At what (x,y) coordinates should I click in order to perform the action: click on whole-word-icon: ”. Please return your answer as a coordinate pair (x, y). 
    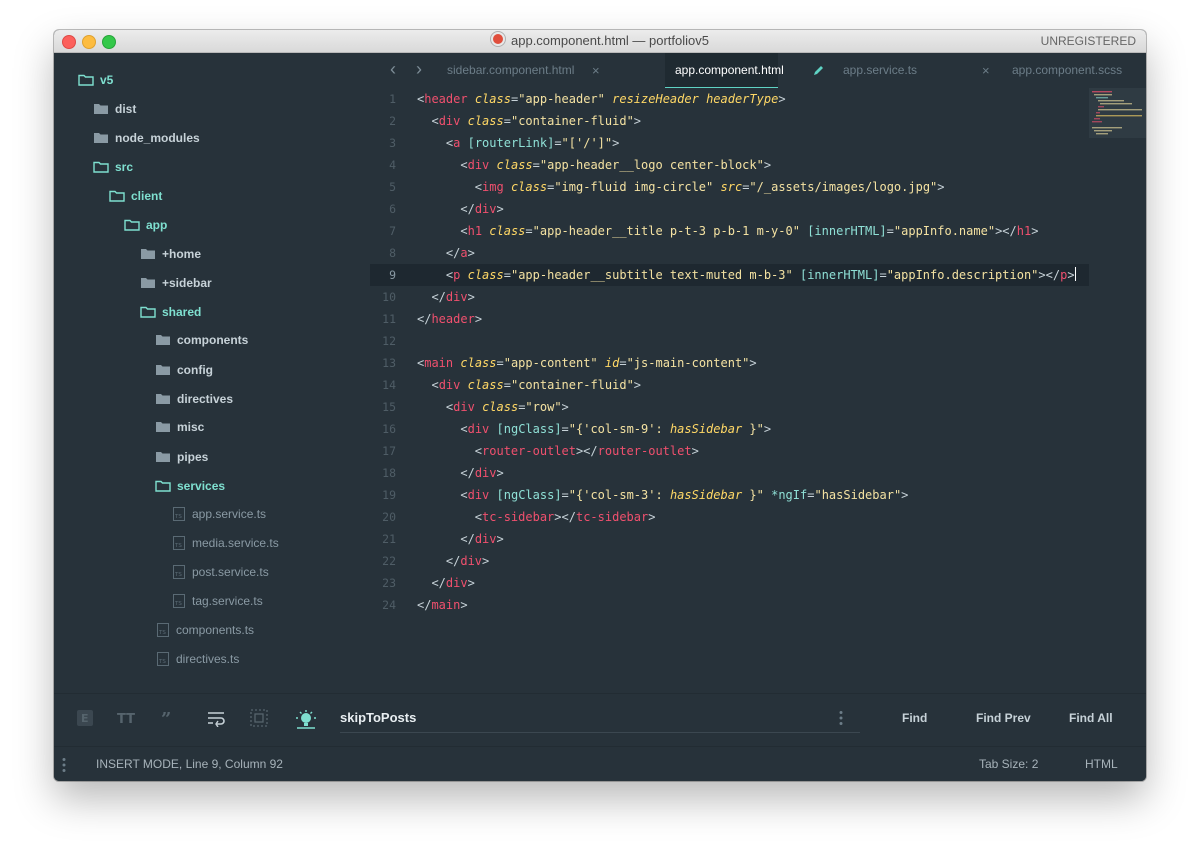
    Looking at the image, I should click on (169, 719).